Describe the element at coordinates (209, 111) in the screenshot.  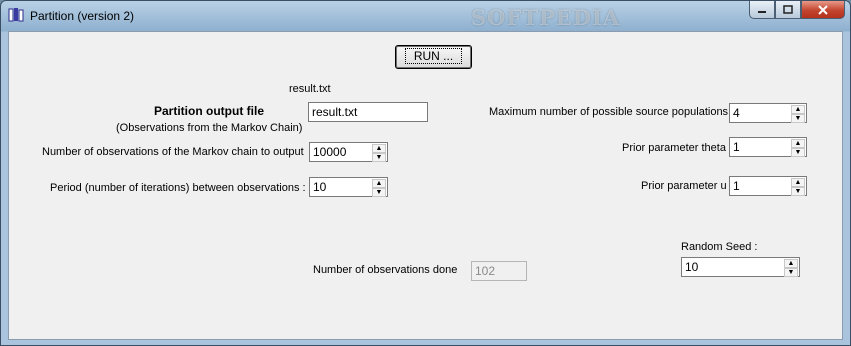
I see `output-file-label: Partition output file` at that location.